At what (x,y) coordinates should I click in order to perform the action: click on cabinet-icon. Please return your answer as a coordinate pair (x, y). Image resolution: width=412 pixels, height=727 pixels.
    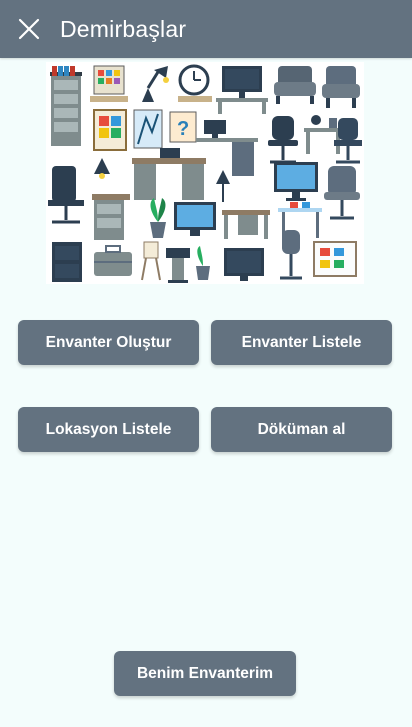
    Looking at the image, I should click on (67, 262).